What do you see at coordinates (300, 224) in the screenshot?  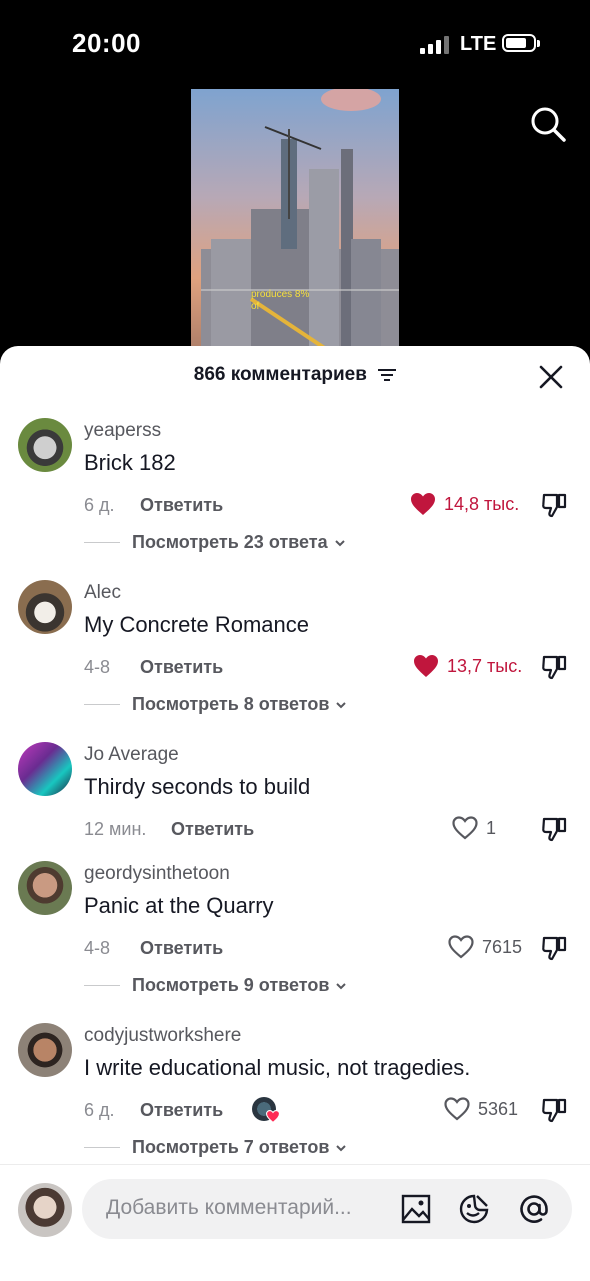 I see `factory-image` at bounding box center [300, 224].